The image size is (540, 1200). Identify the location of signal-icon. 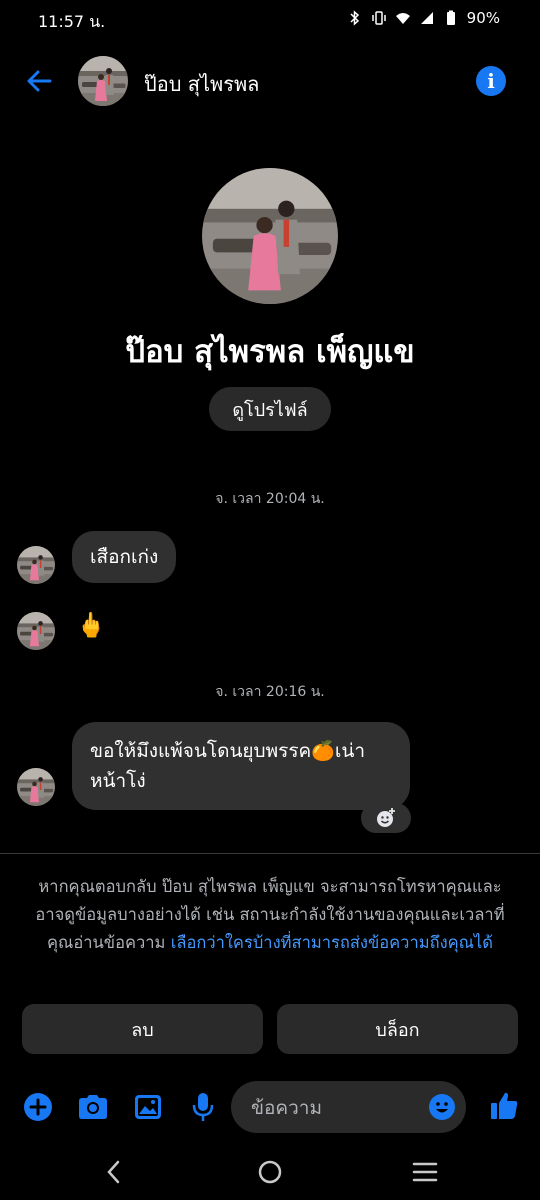
(426, 18).